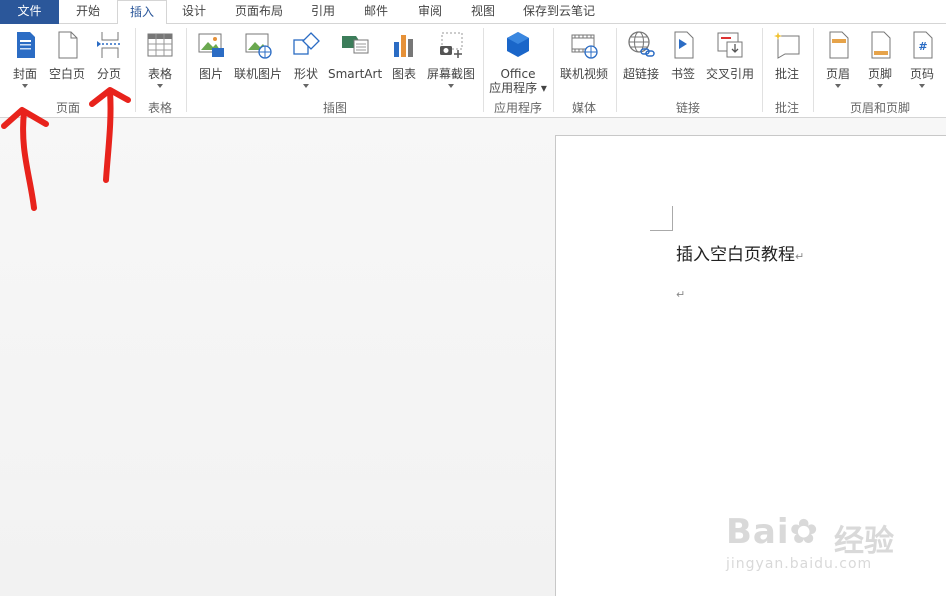  What do you see at coordinates (258, 61) in the screenshot?
I see `online-picture-button: 联机图片` at bounding box center [258, 61].